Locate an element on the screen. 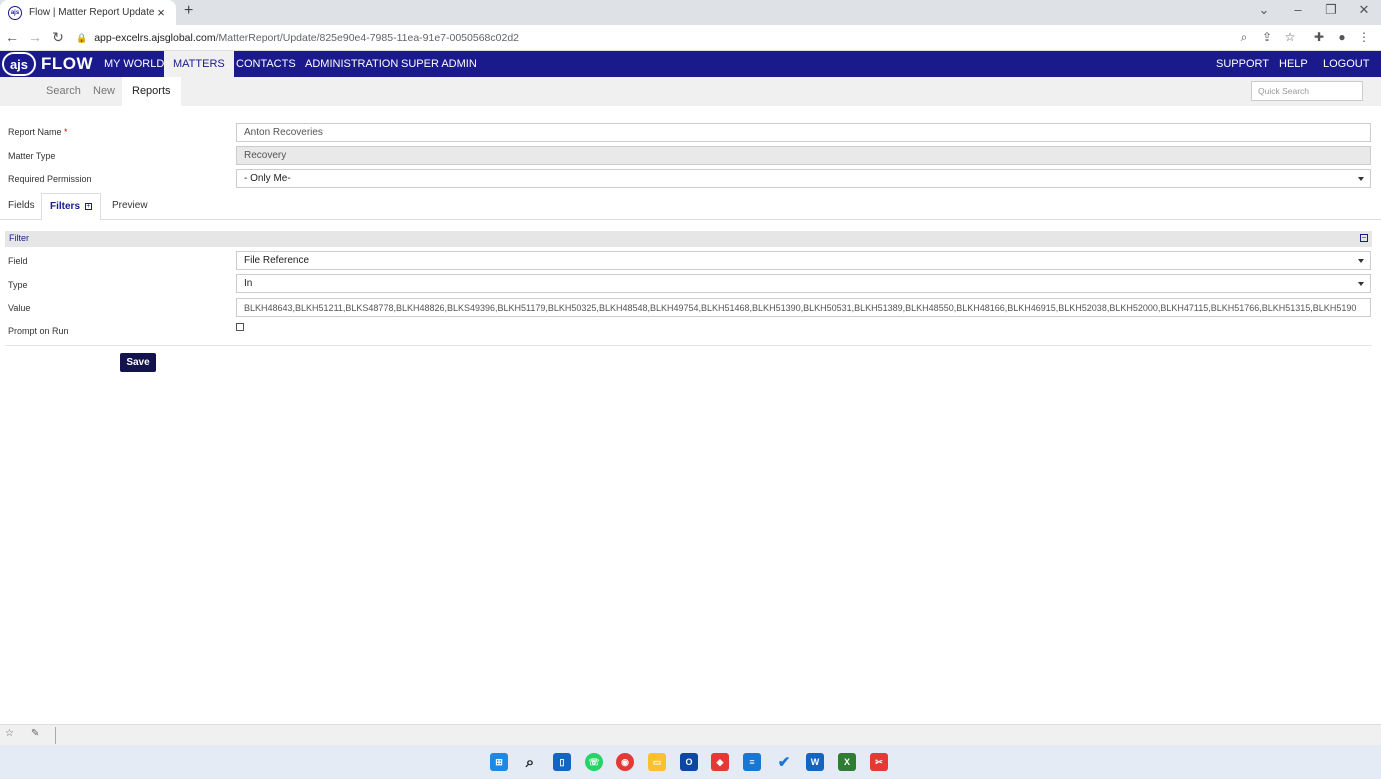 The height and width of the screenshot is (779, 1381). prompt-on-run-label: Prompt on Run is located at coordinates (38, 331).